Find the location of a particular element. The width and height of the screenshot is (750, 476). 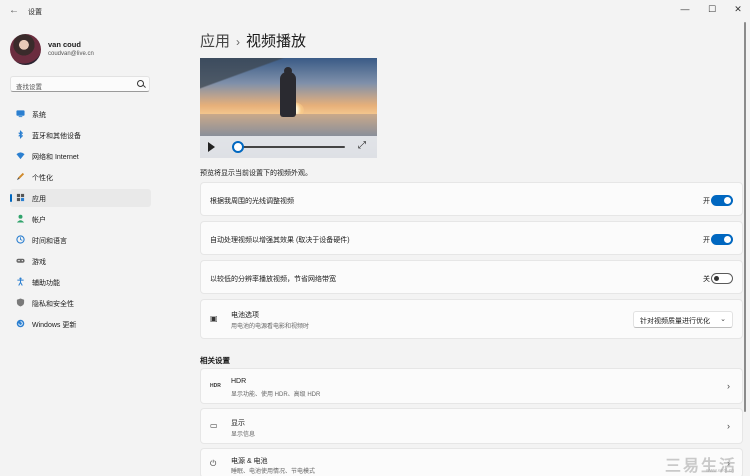

preview-person is located at coordinates (288, 94).